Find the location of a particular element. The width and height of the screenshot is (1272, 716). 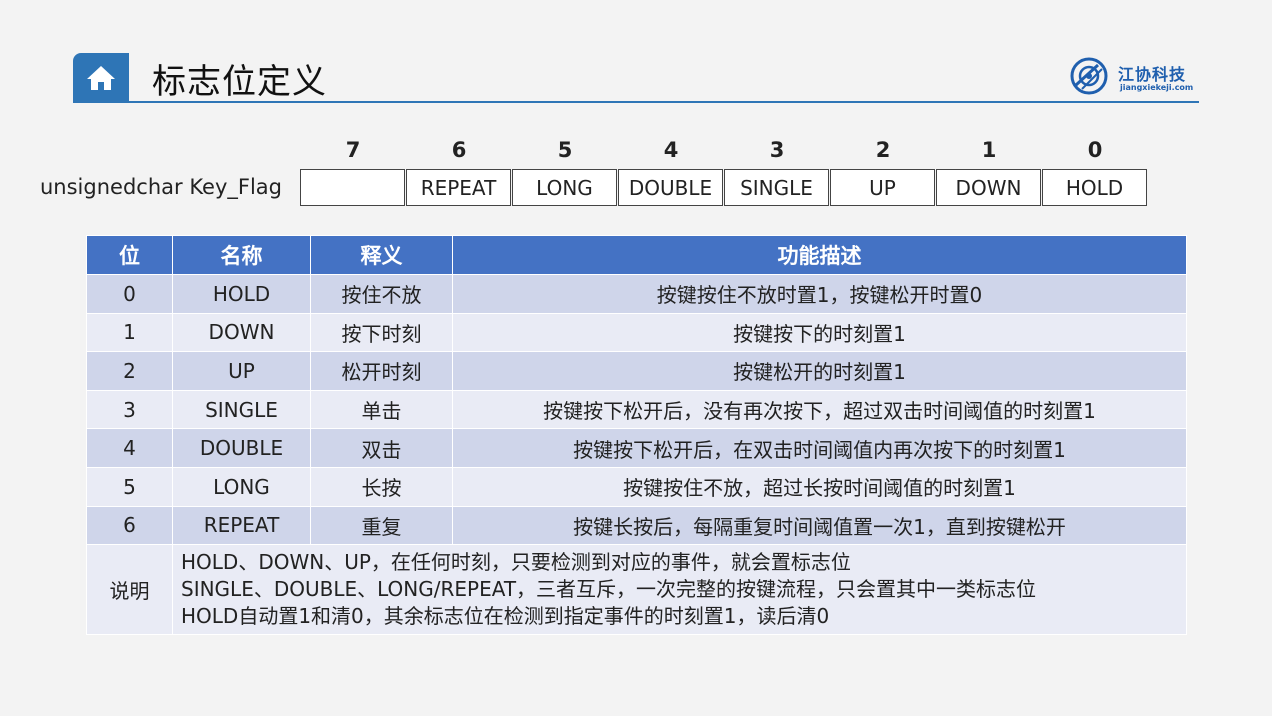

bit-cell: UP is located at coordinates (882, 187).